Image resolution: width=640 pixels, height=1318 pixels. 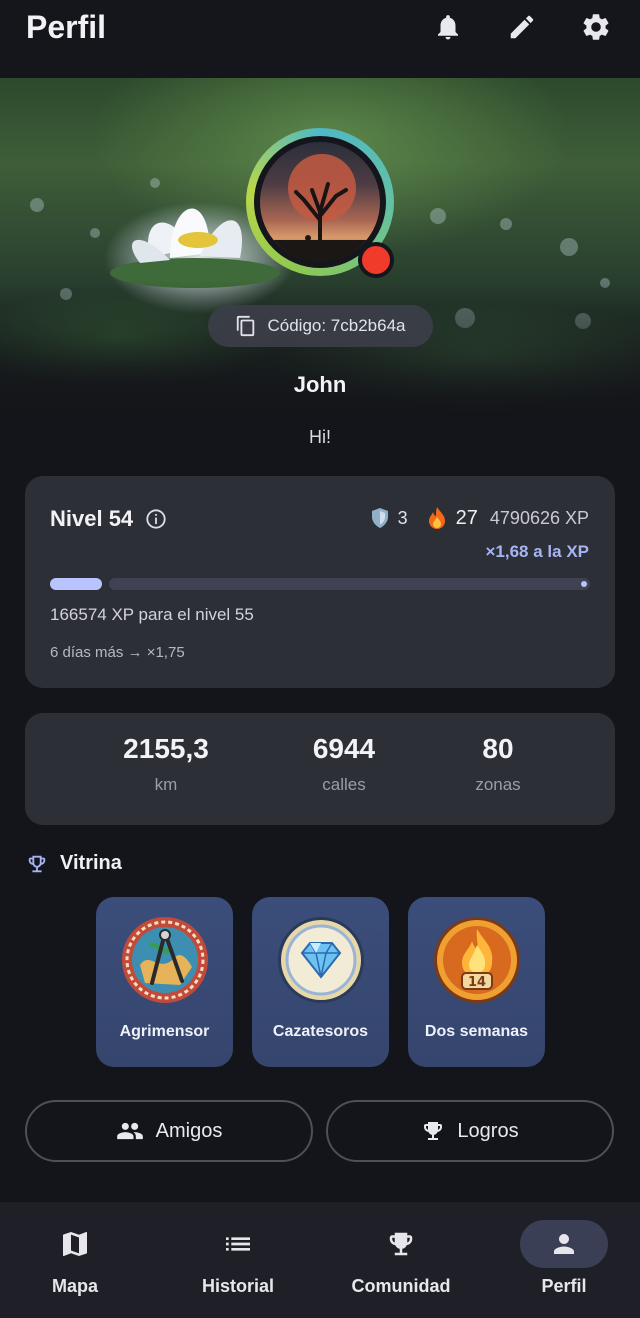 I want to click on xp-multiplier: ×1,68 a la XP, so click(x=537, y=551).